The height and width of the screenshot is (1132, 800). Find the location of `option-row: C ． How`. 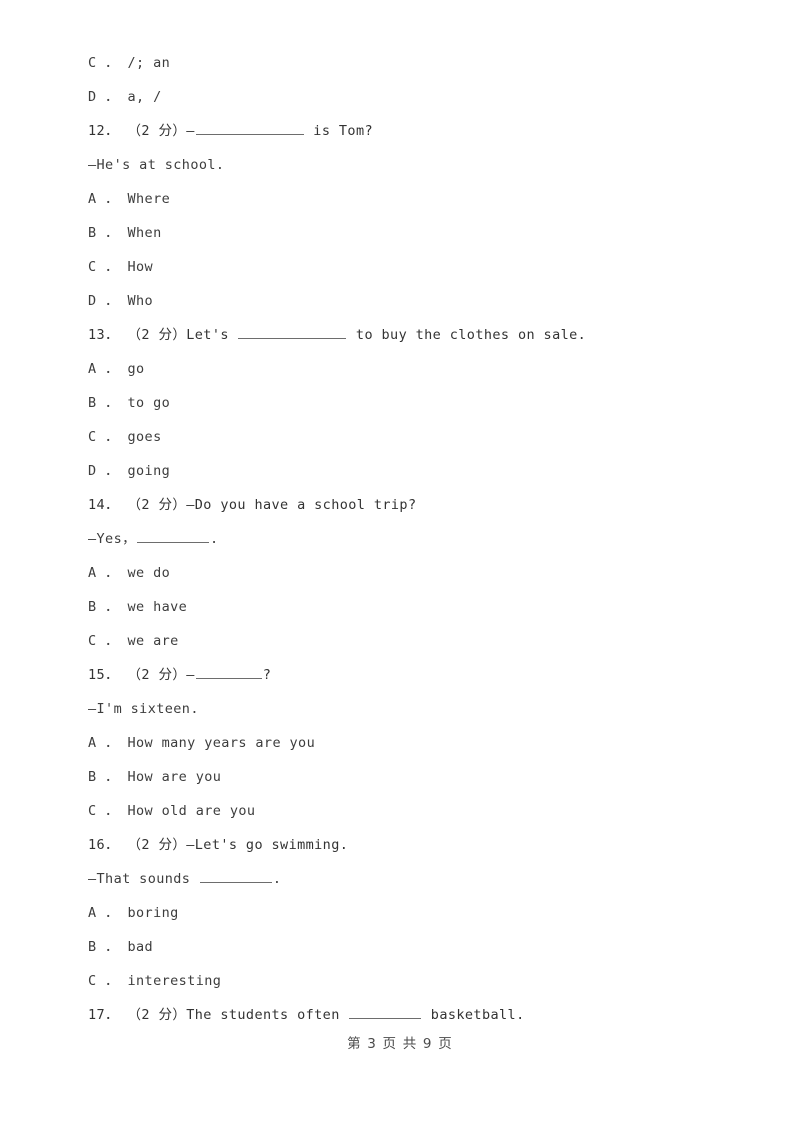

option-row: C ． How is located at coordinates (408, 267).